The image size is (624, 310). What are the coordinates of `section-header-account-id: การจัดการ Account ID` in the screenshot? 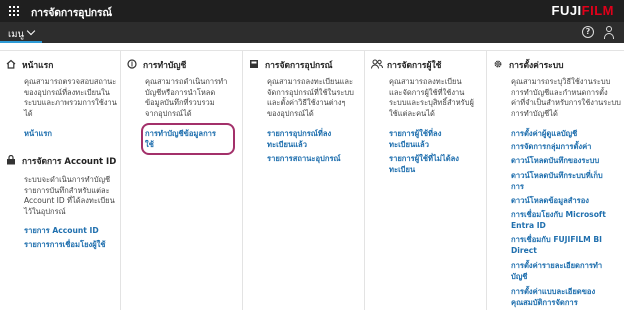 It's located at (61, 161).